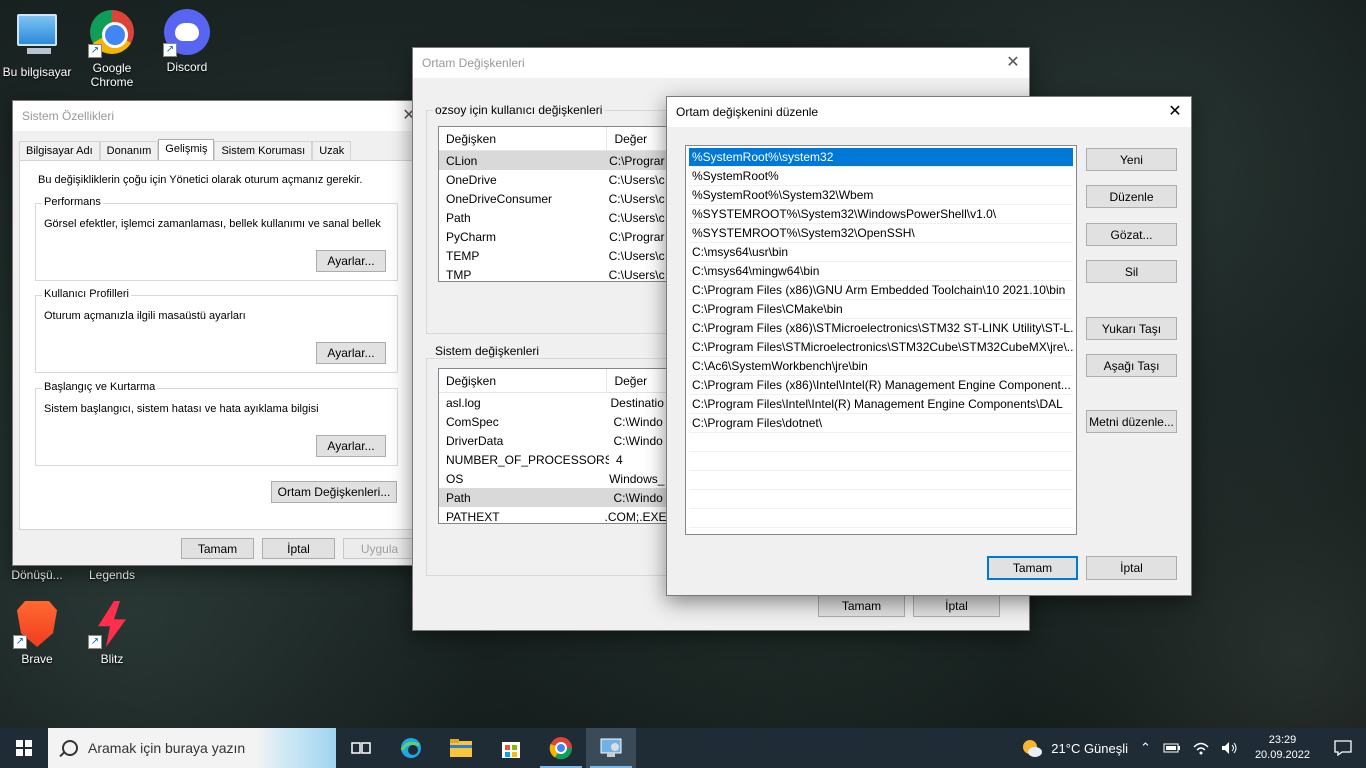  I want to click on table-row: PATHEXT .COM;.EXE, so click(554, 515).